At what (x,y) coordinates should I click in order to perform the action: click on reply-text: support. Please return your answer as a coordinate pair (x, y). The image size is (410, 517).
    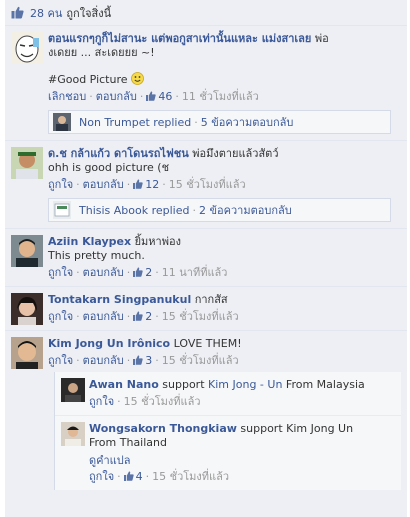
    Looking at the image, I should click on (183, 384).